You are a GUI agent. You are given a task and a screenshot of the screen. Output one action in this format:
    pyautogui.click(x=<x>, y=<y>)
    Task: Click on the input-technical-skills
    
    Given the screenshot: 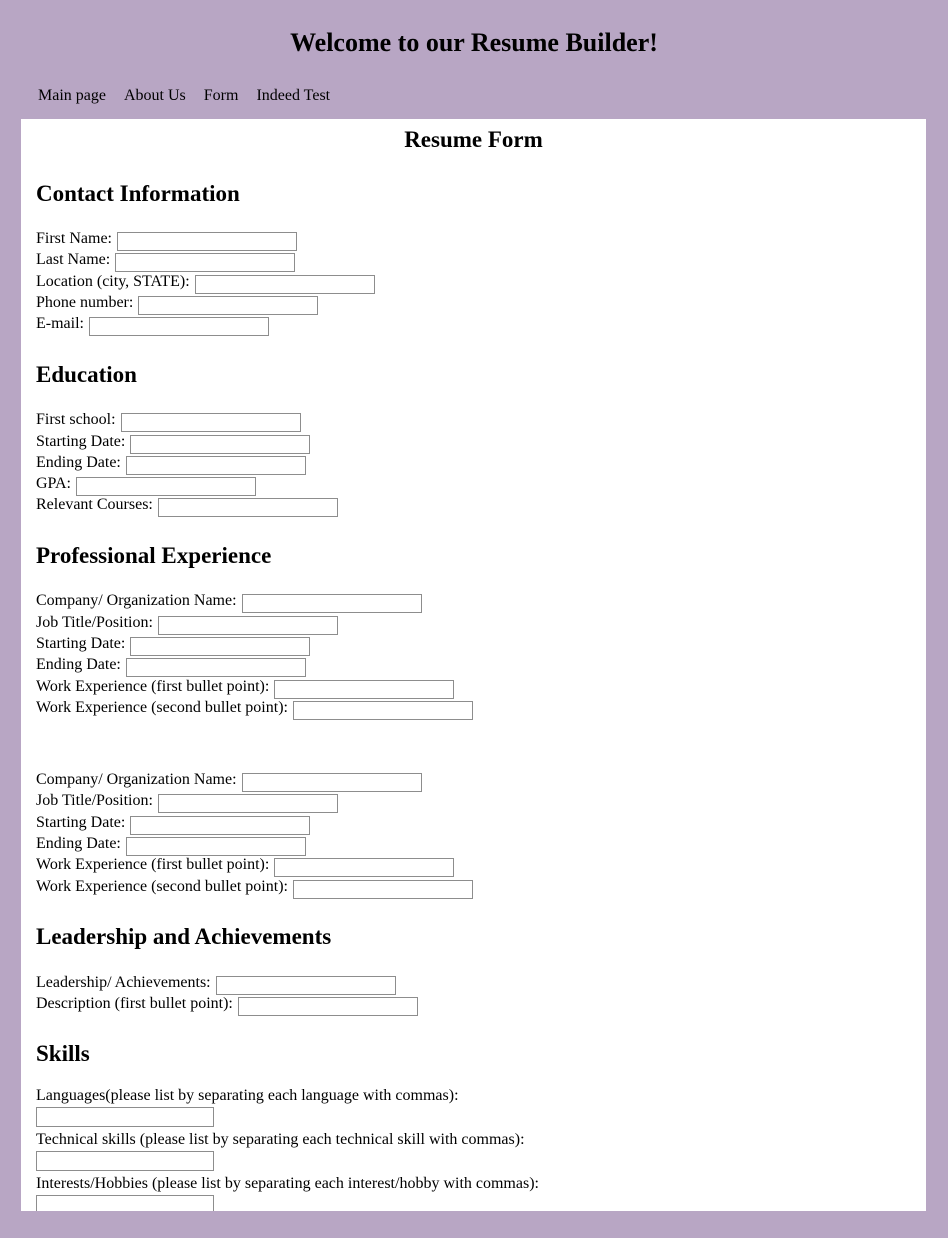 What is the action you would take?
    pyautogui.click(x=125, y=1160)
    